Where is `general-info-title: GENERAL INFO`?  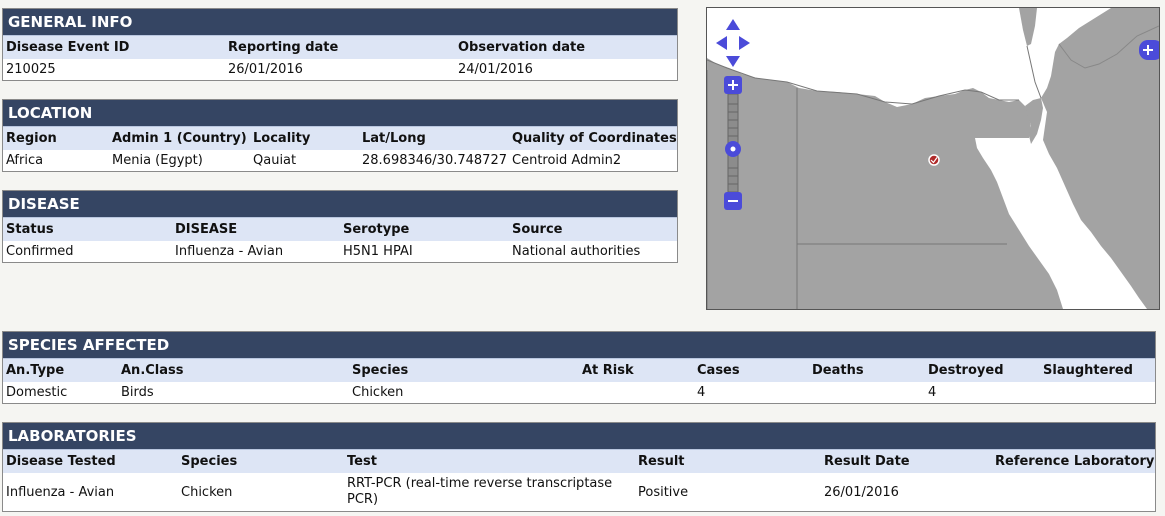
general-info-title: GENERAL INFO is located at coordinates (340, 22).